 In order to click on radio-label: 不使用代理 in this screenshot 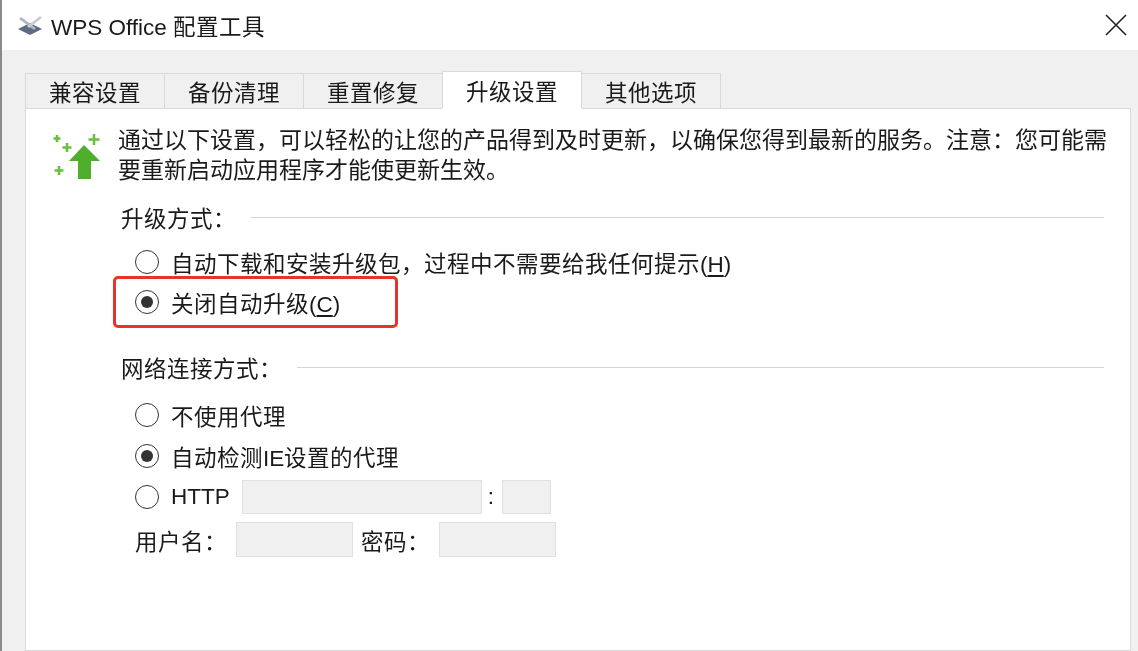, I will do `click(228, 414)`.